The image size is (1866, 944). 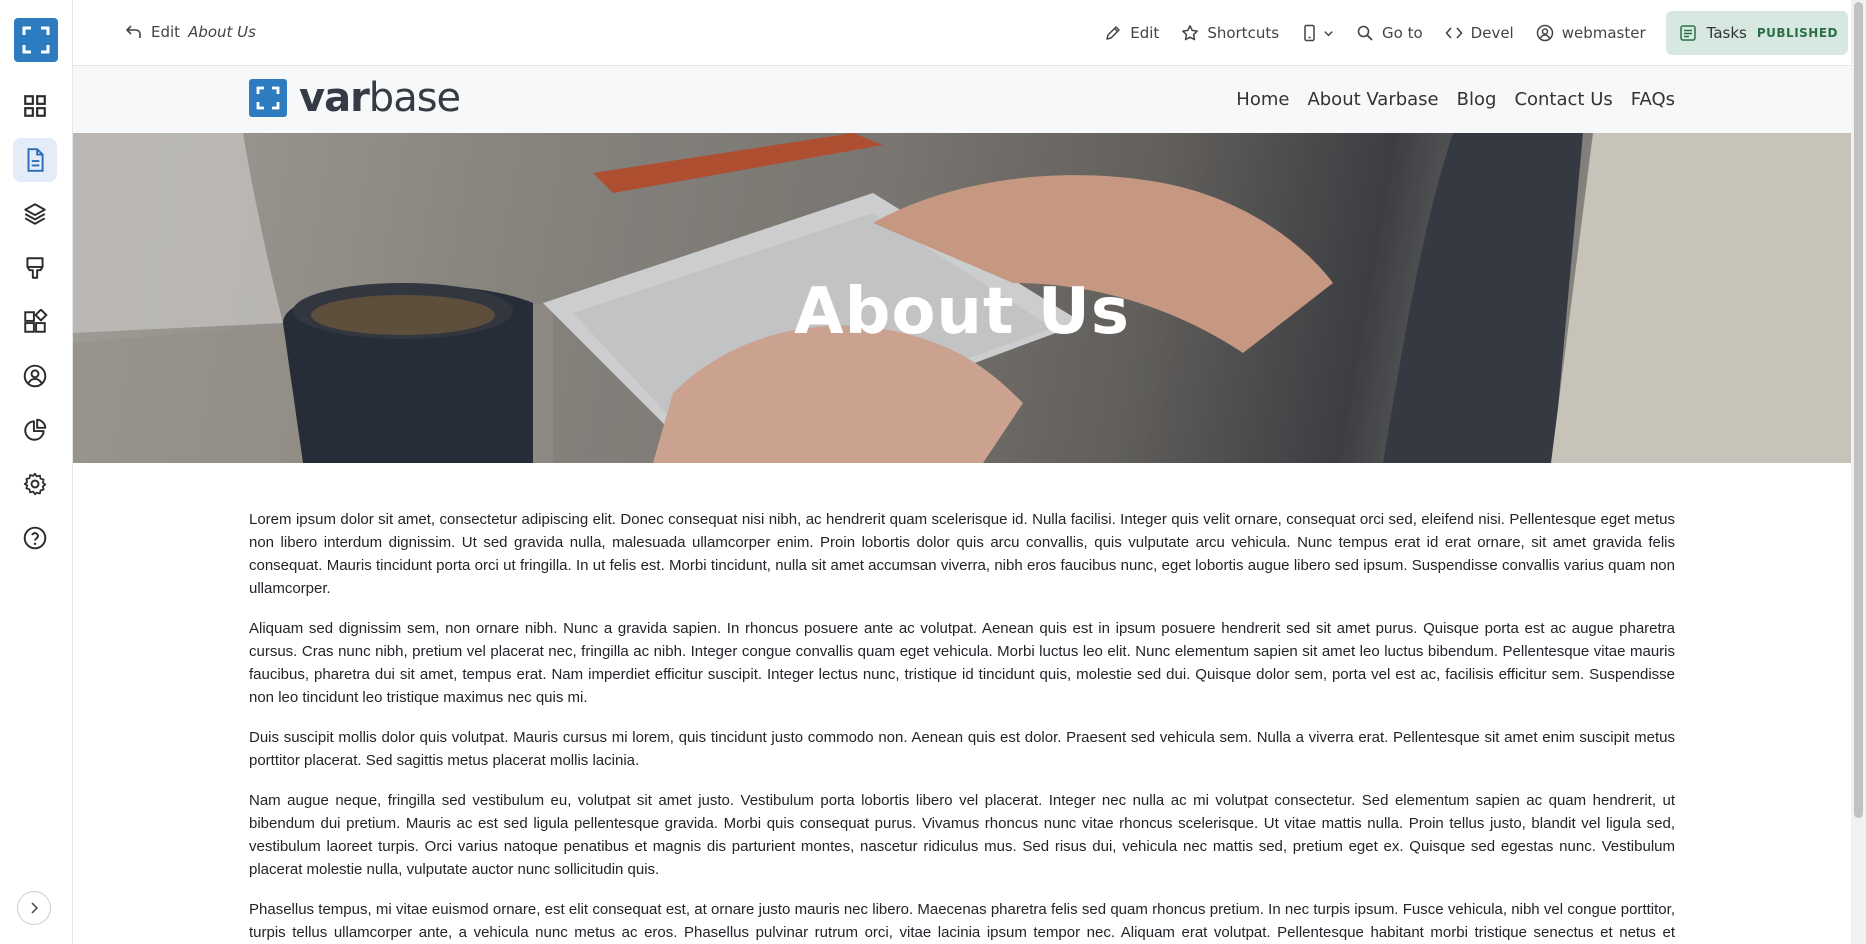 I want to click on varbase-mark-icon, so click(x=268, y=98).